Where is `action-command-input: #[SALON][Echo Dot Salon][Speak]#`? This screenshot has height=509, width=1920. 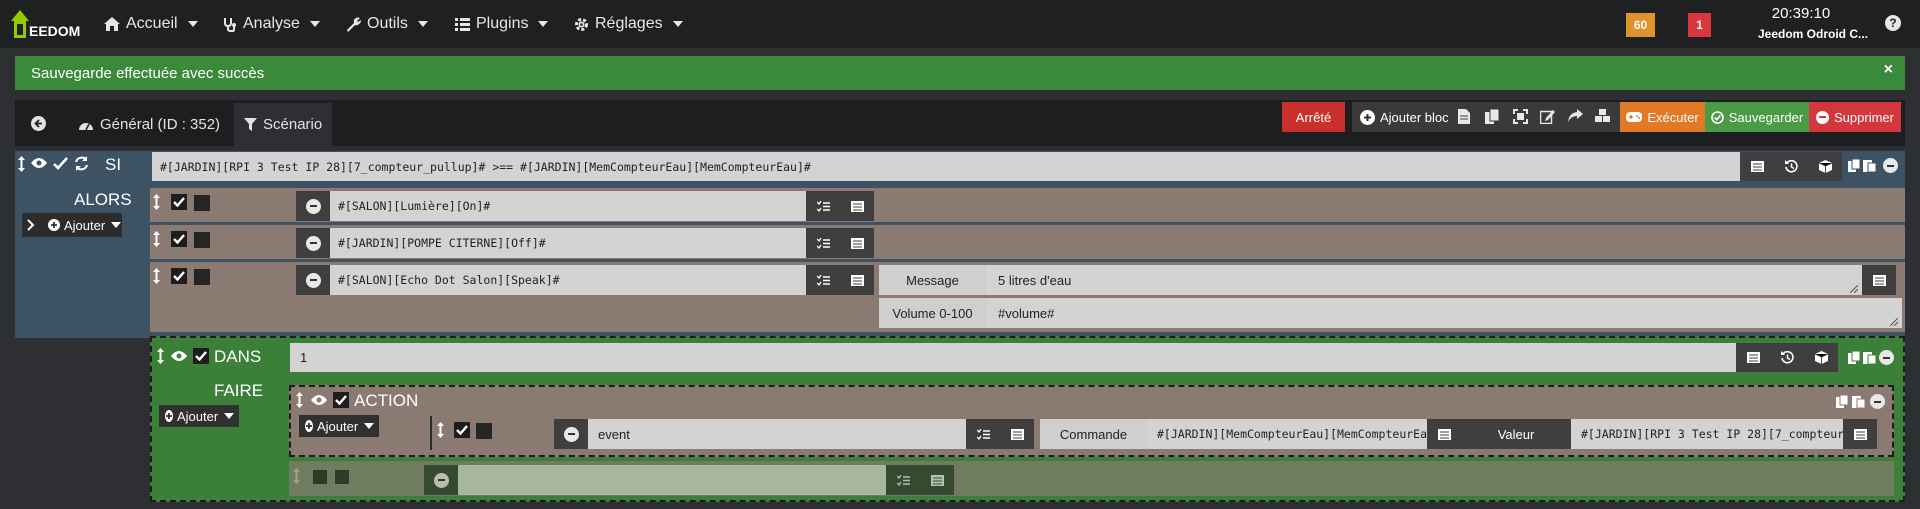
action-command-input: #[SALON][Echo Dot Salon][Speak]# is located at coordinates (568, 280).